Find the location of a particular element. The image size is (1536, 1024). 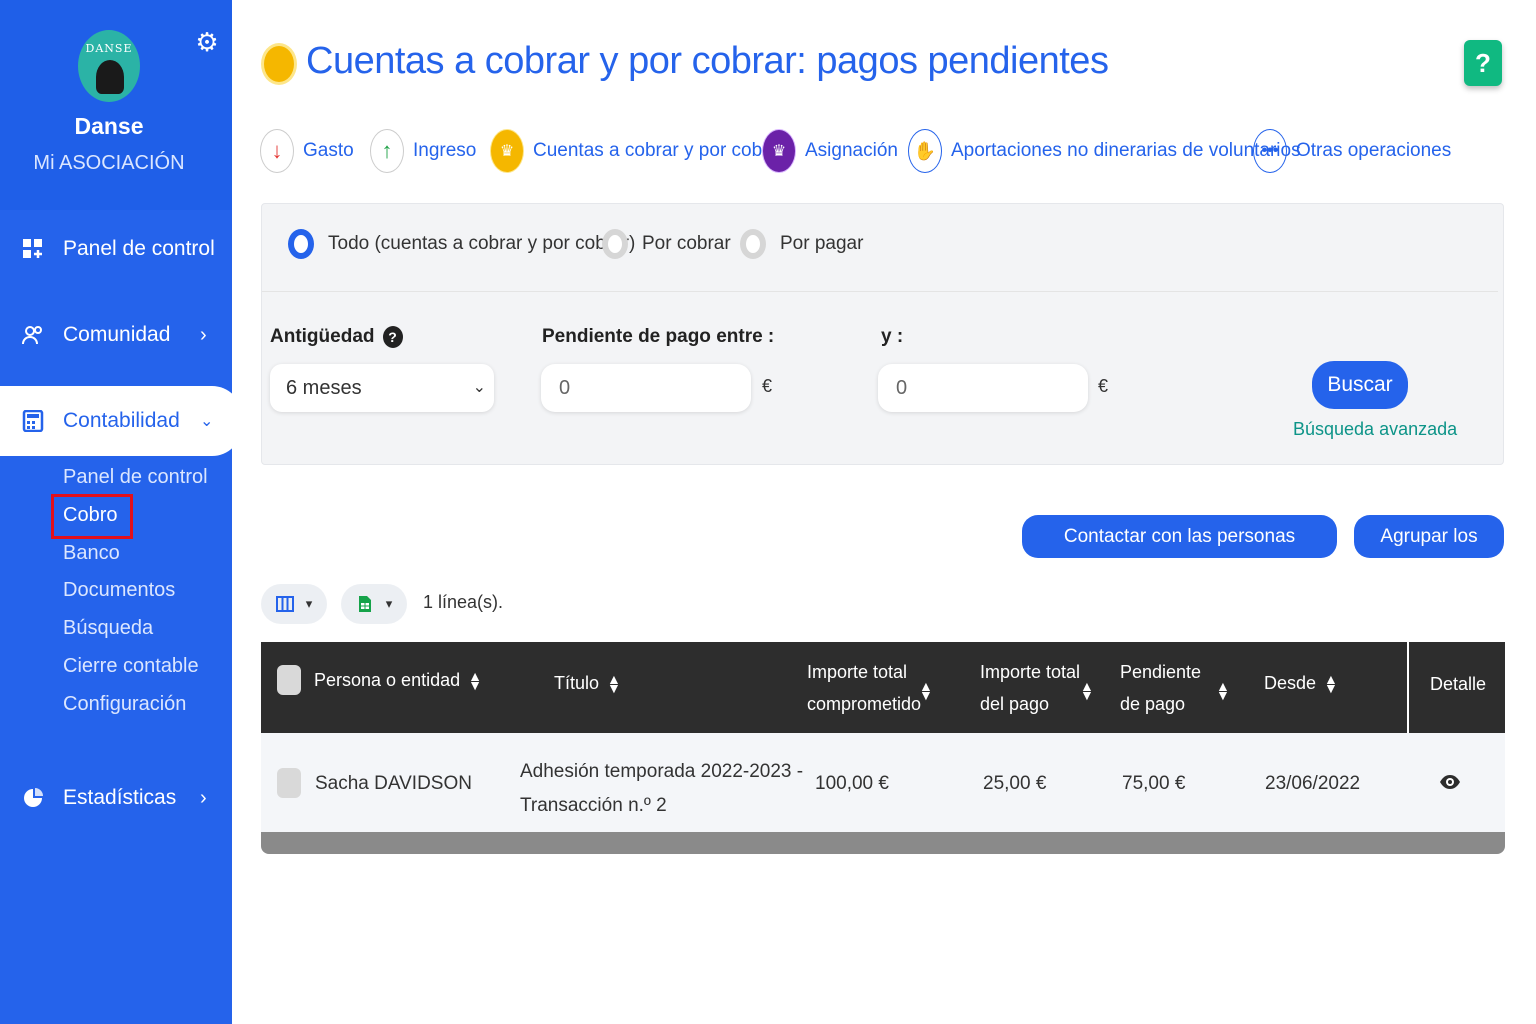

select-all-checkbox is located at coordinates (289, 680).